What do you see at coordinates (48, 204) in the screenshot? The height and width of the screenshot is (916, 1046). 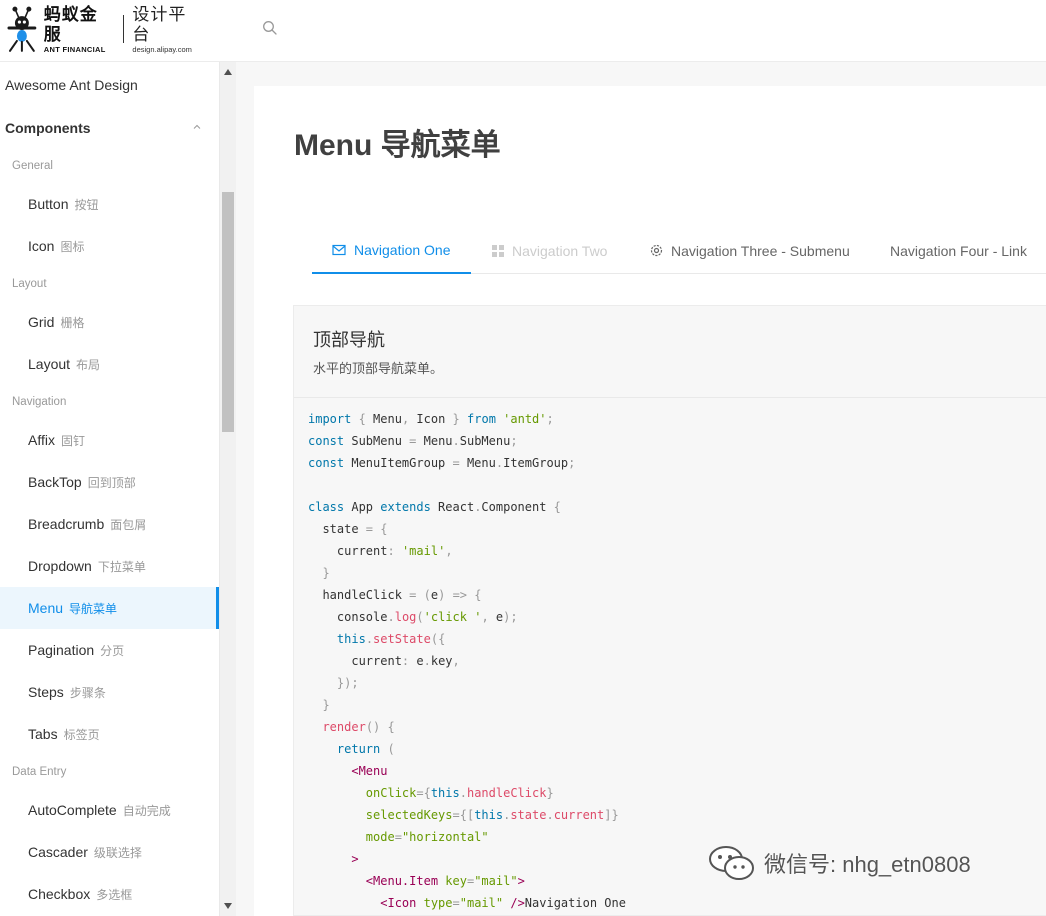 I see `item-label: Button` at bounding box center [48, 204].